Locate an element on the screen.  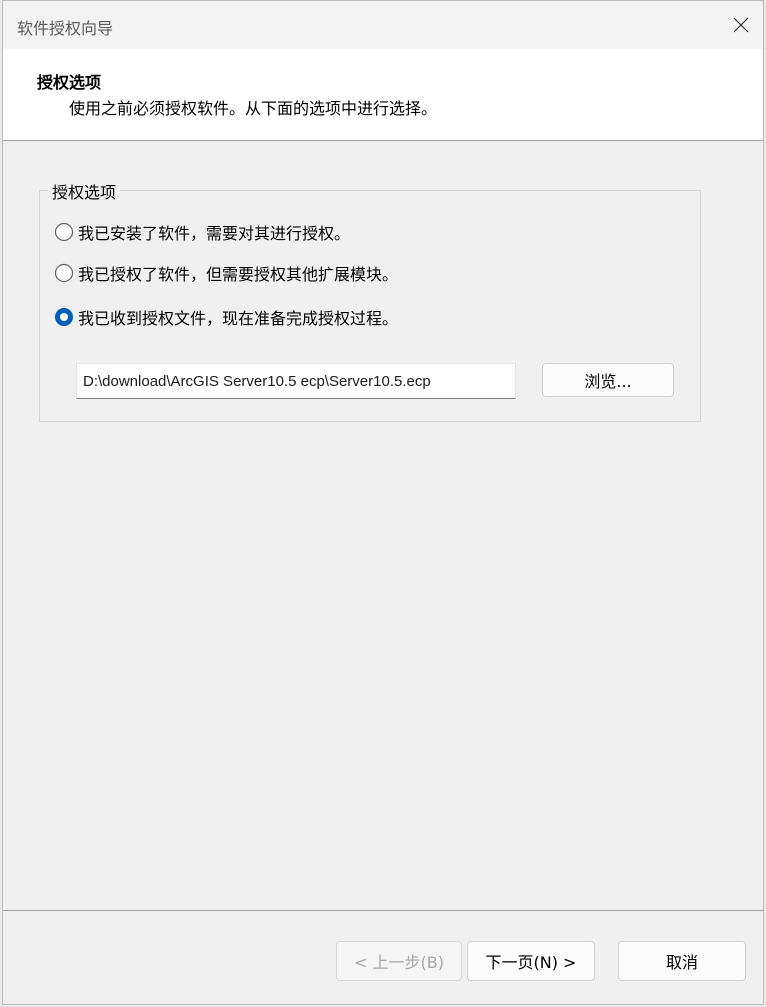
wizard-header: 授权选项 使用之前必须授权软件。从下面的选项中进行选择。 is located at coordinates (383, 95).